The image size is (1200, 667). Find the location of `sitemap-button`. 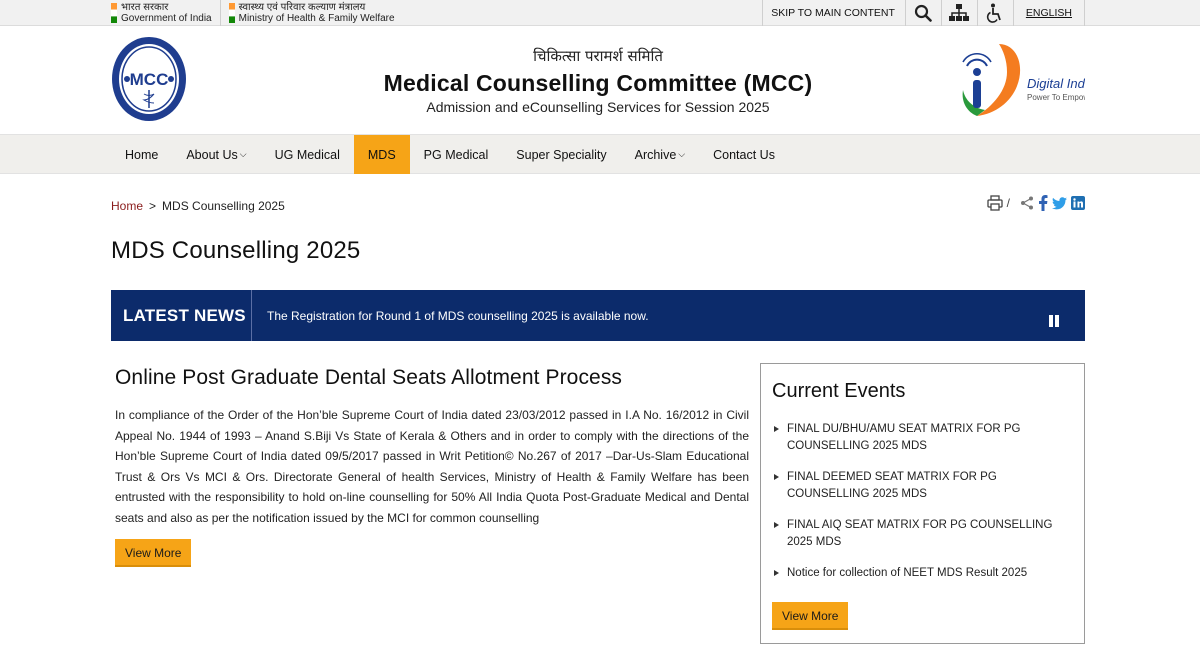

sitemap-button is located at coordinates (958, 13).